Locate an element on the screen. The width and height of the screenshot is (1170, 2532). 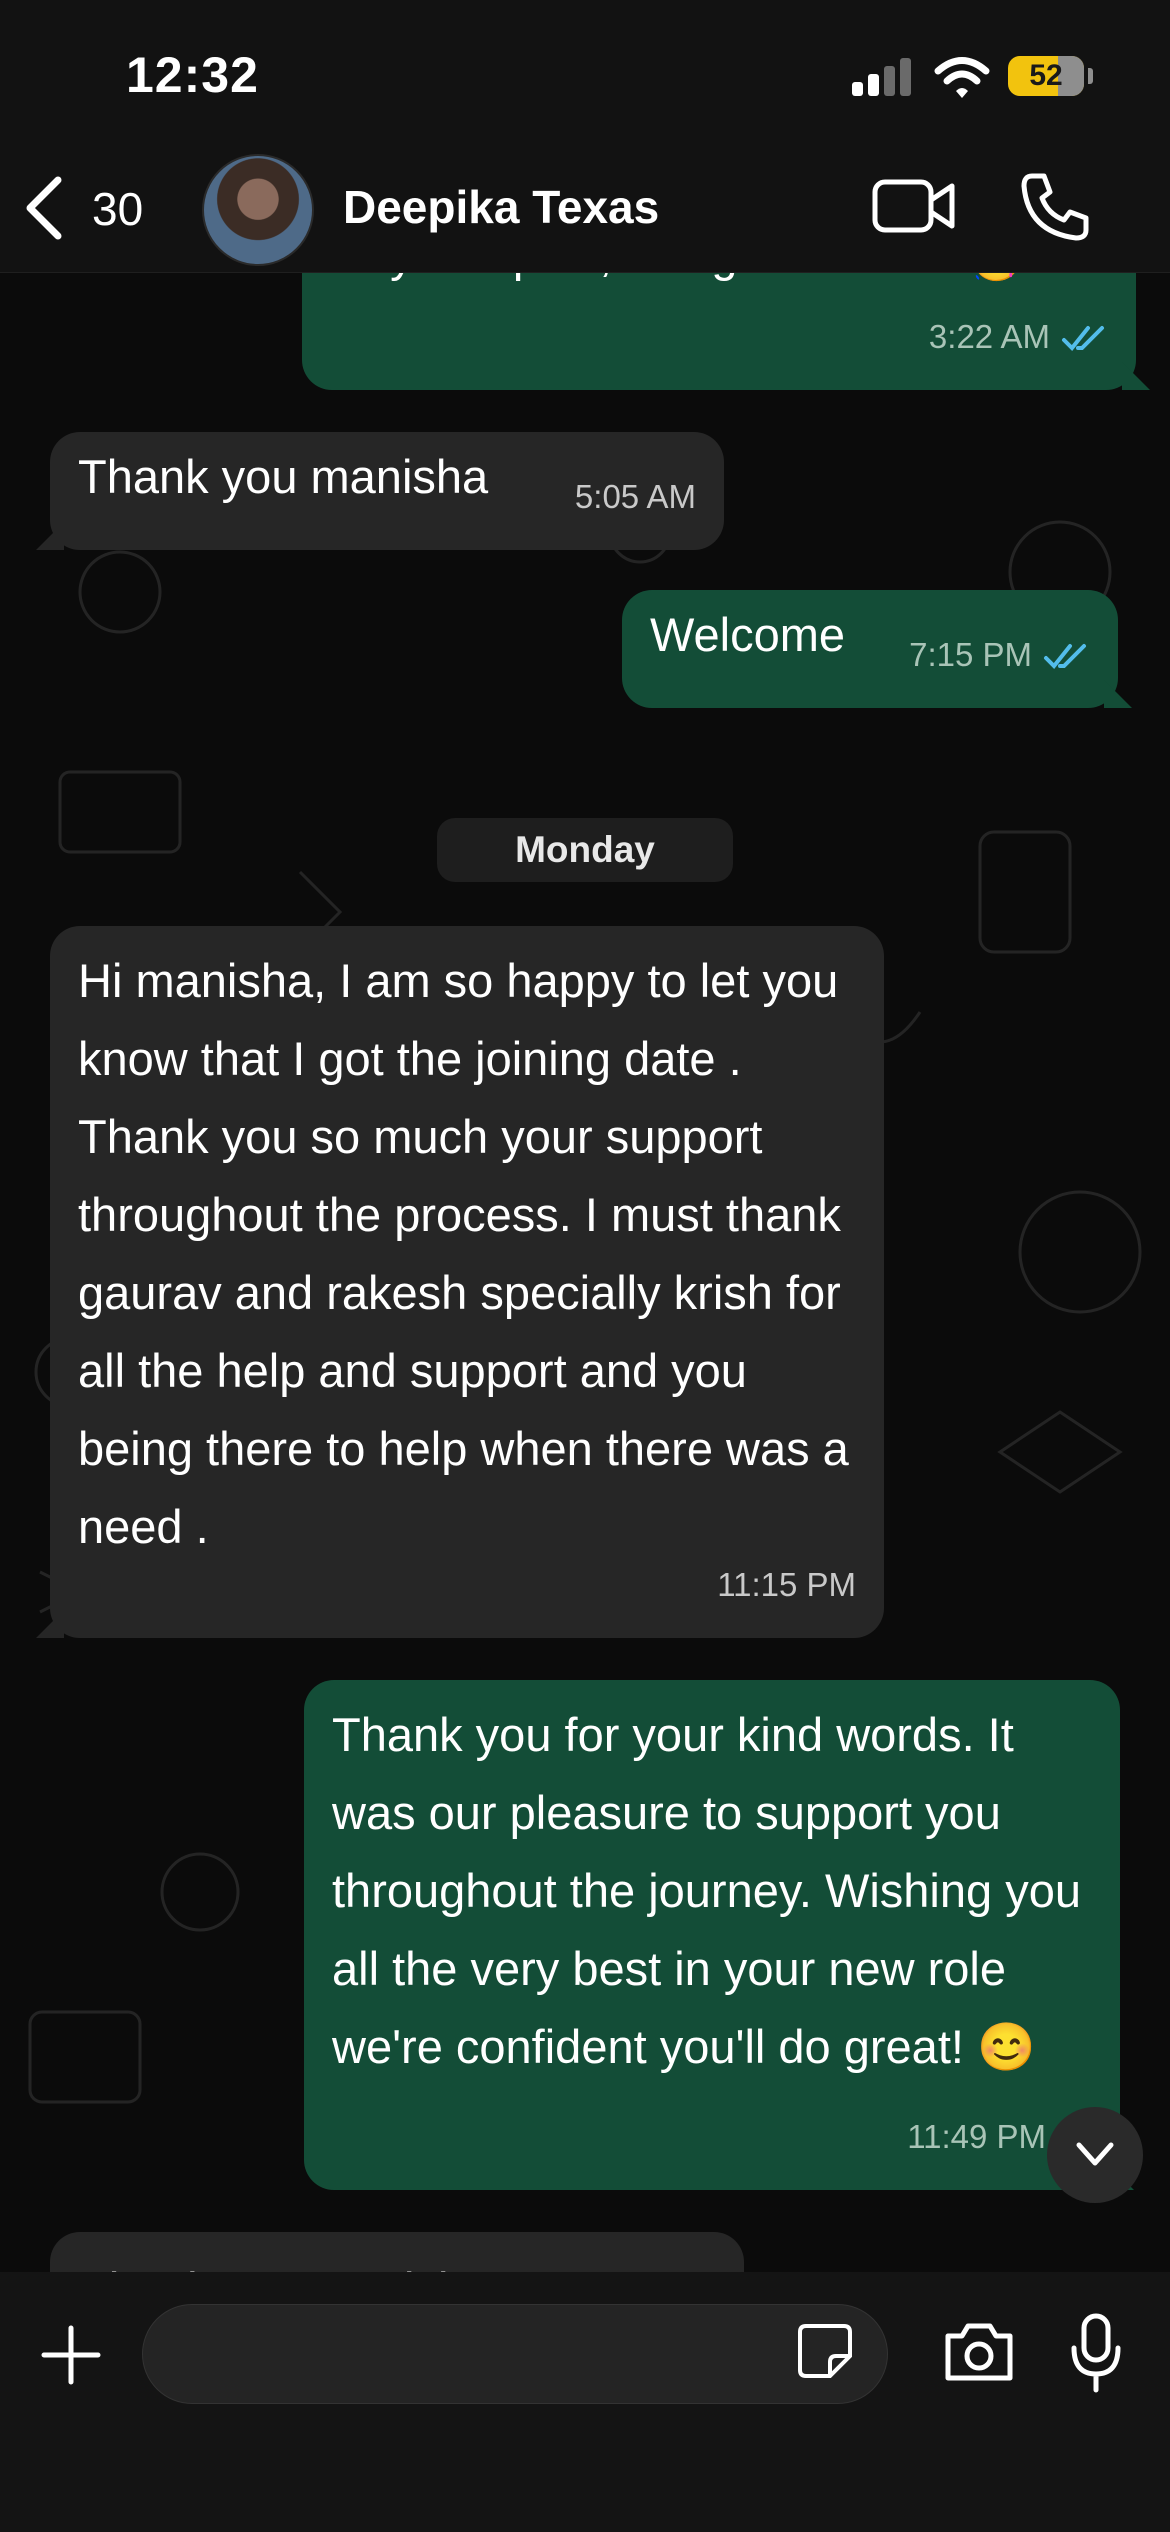
unread-count: 30 is located at coordinates (117, 209).